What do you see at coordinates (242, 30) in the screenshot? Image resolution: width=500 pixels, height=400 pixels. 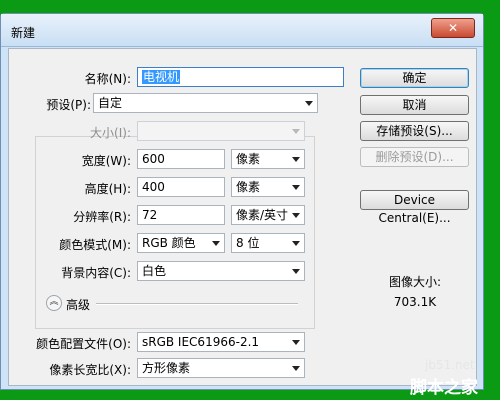 I see `title-bar: 新建 ✕` at bounding box center [242, 30].